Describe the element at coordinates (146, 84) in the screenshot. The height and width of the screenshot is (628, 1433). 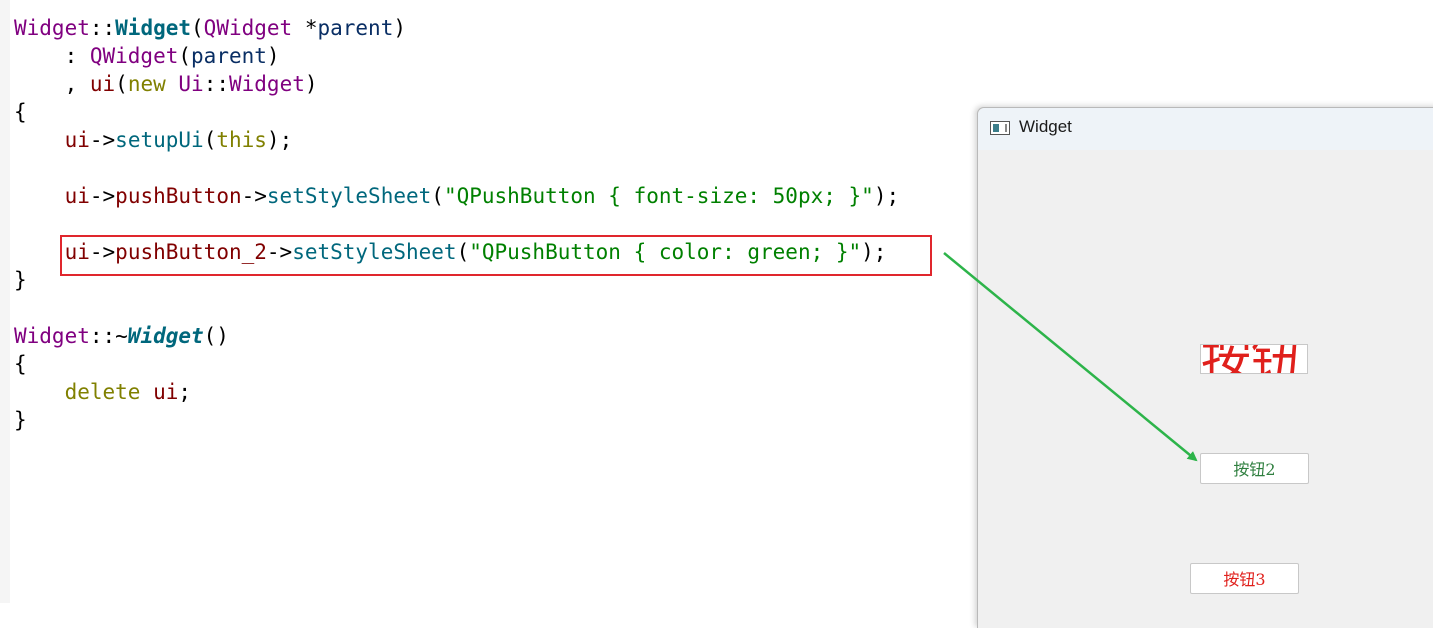
I see `code-token: new` at that location.